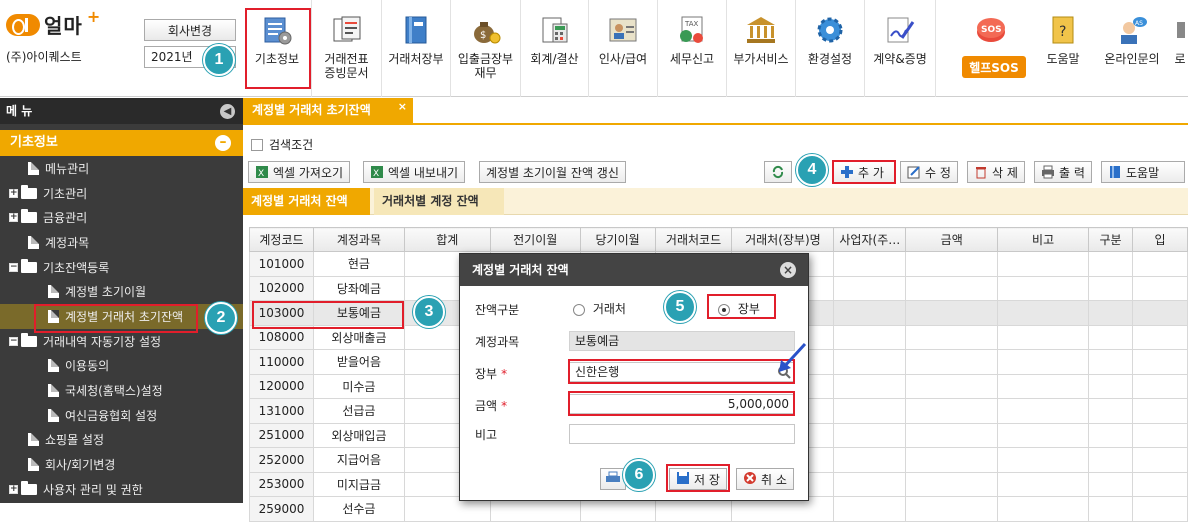 The height and width of the screenshot is (522, 1188). Describe the element at coordinates (328, 110) in the screenshot. I see `tab-partner-opening-balance: 계정별 거래처 초기잔액 ×` at that location.